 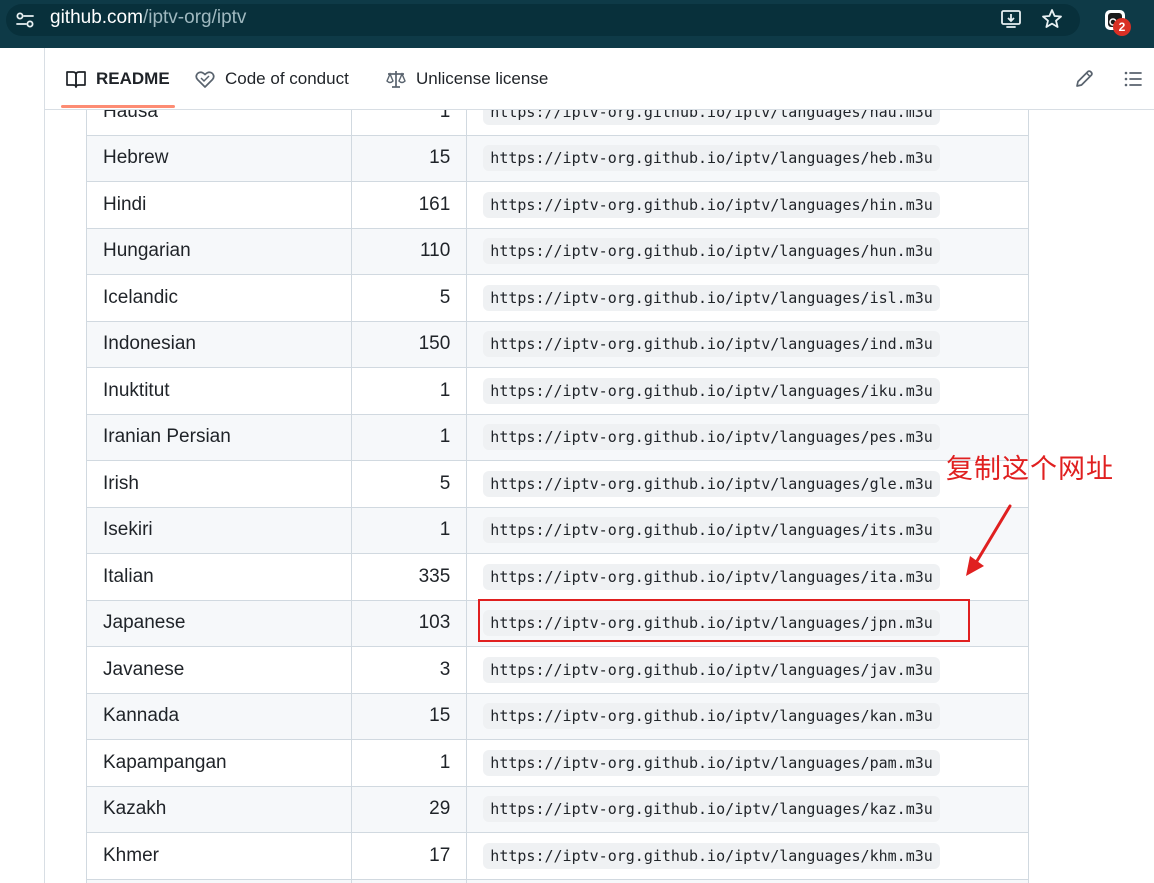 I want to click on language-cell: Isekiri, so click(x=219, y=530).